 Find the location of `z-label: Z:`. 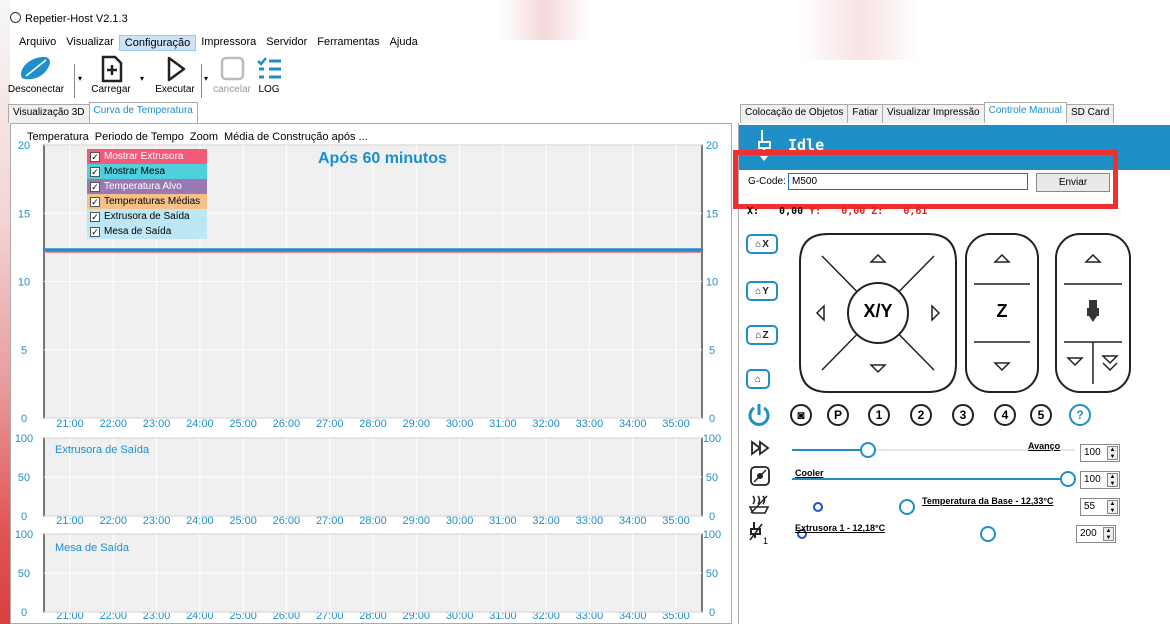

z-label: Z: is located at coordinates (877, 211).